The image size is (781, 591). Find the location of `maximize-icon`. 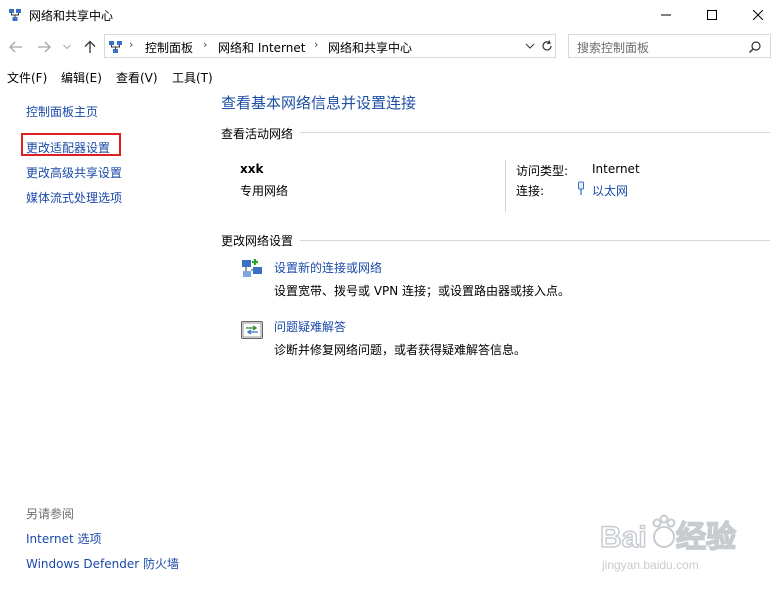

maximize-icon is located at coordinates (712, 15).